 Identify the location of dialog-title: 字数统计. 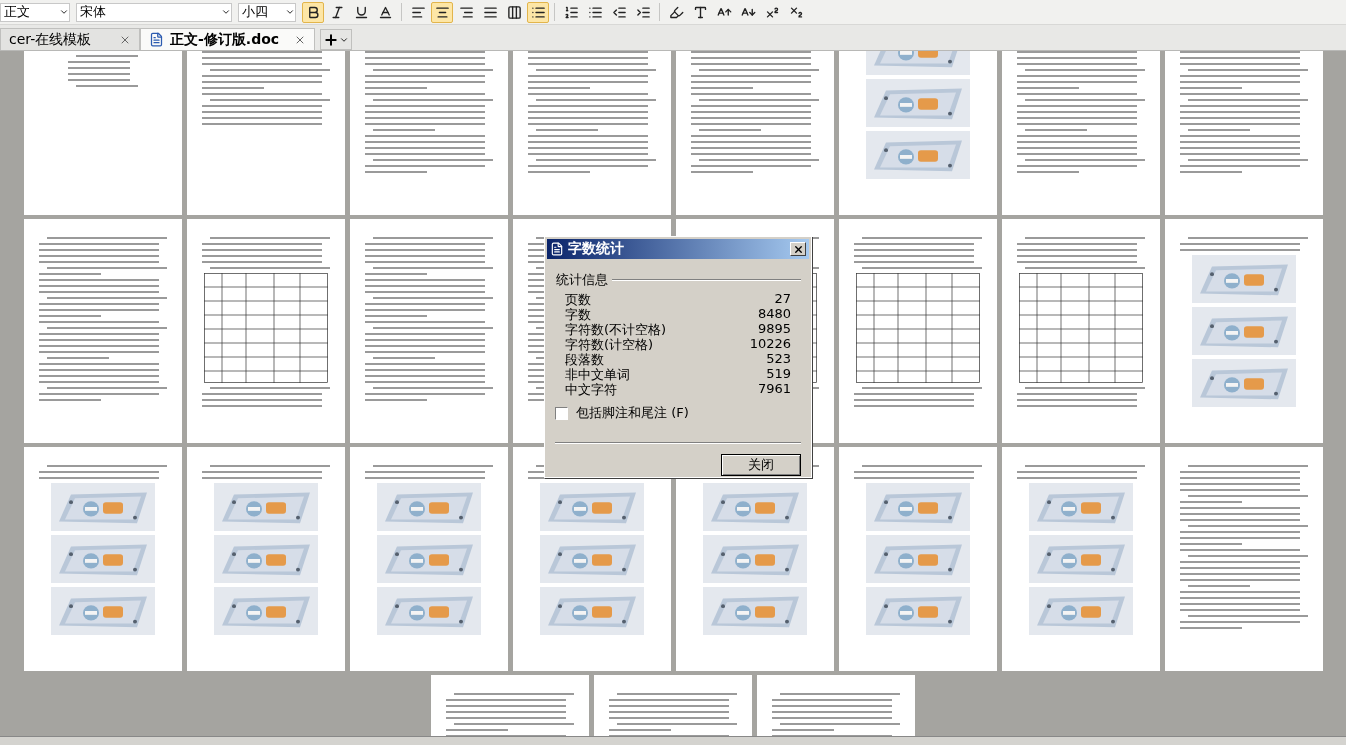
(596, 249).